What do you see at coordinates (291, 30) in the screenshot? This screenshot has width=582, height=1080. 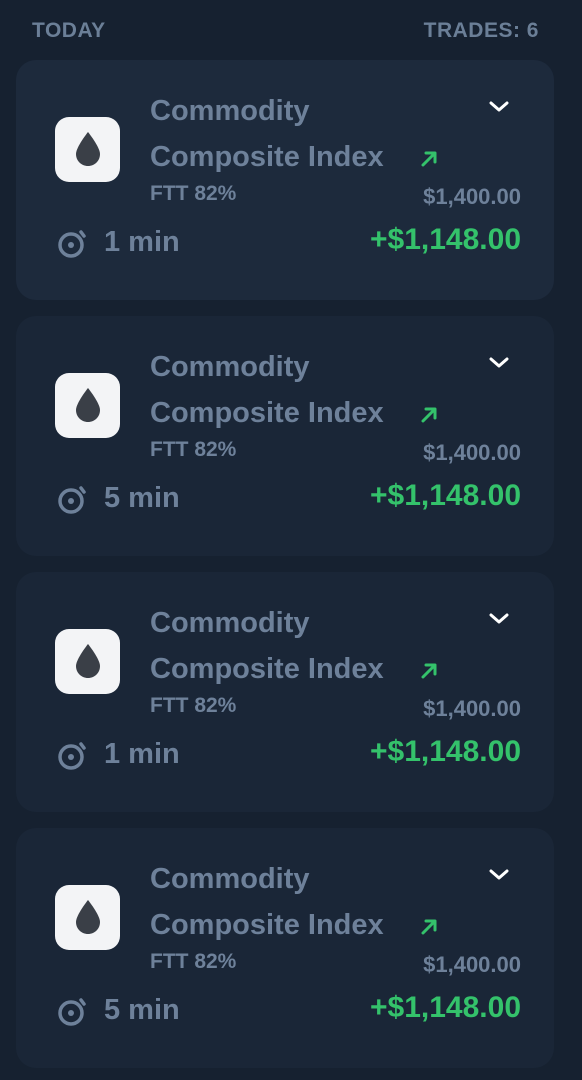 I see `trades-header: TODAY TRADES: 6` at bounding box center [291, 30].